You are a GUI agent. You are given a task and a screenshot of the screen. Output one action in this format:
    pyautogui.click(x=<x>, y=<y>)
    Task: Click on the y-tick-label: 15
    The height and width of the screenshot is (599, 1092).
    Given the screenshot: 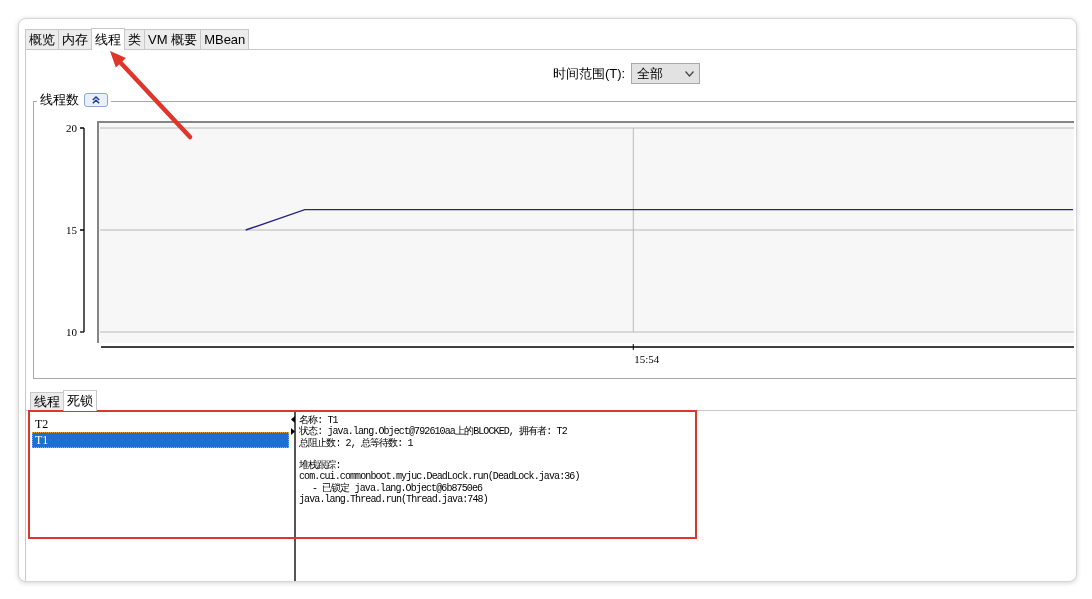 What is the action you would take?
    pyautogui.click(x=71, y=230)
    